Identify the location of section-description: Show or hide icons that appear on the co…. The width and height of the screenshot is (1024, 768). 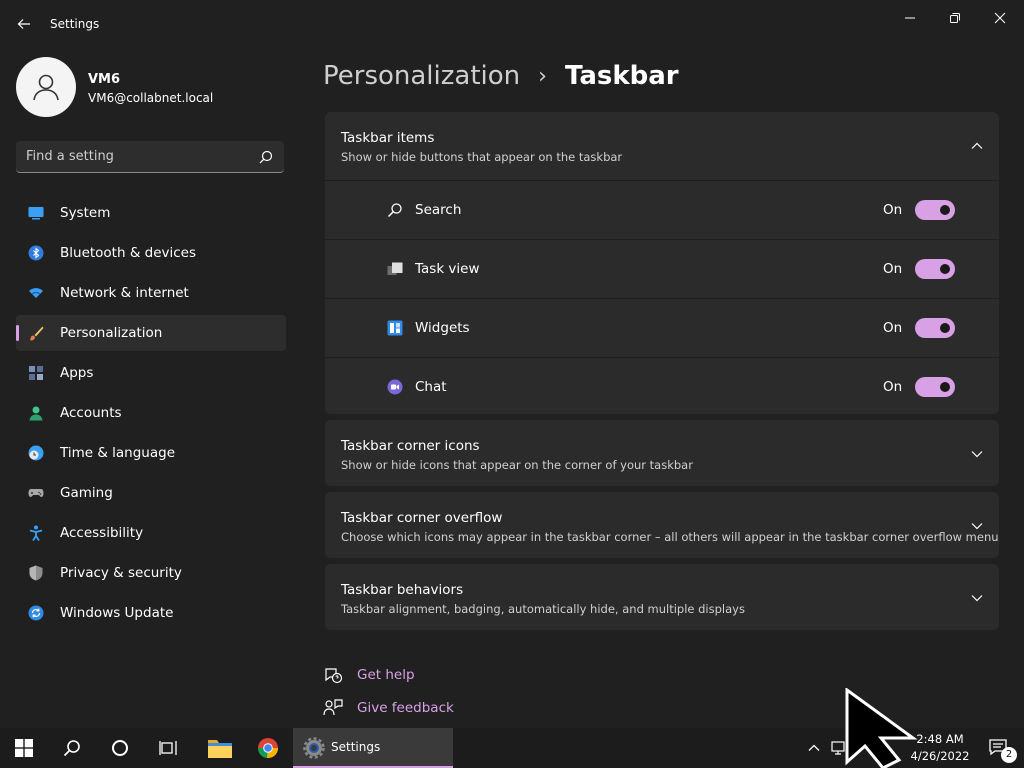
(517, 465).